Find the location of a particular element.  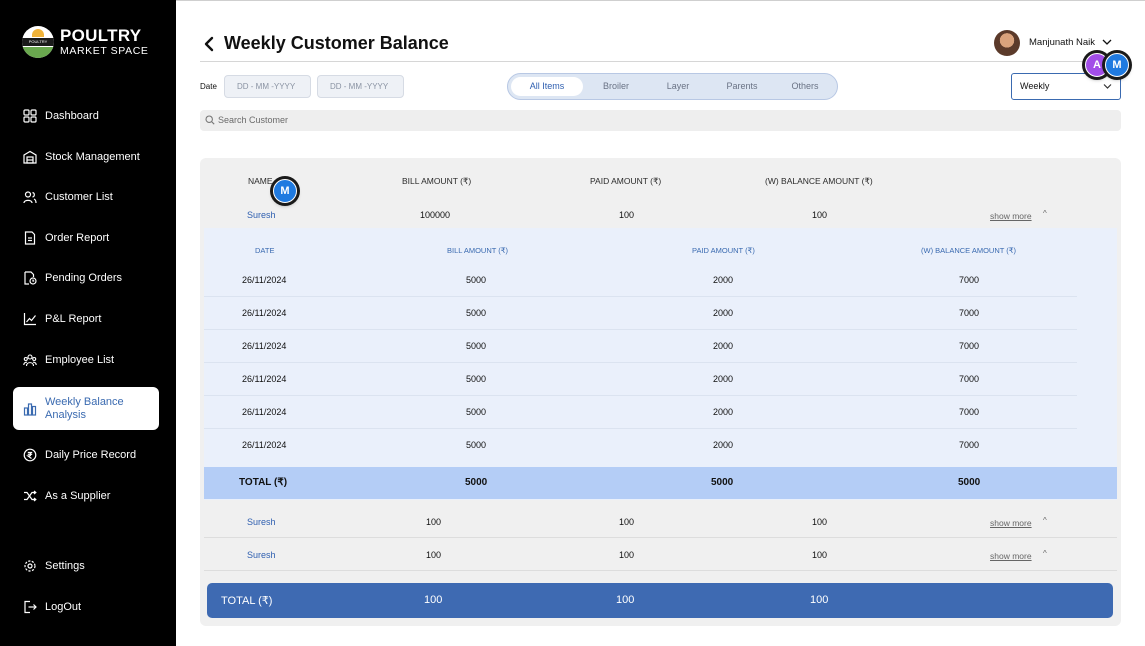

sidebar-item-label: Pending Orders is located at coordinates (84, 278).